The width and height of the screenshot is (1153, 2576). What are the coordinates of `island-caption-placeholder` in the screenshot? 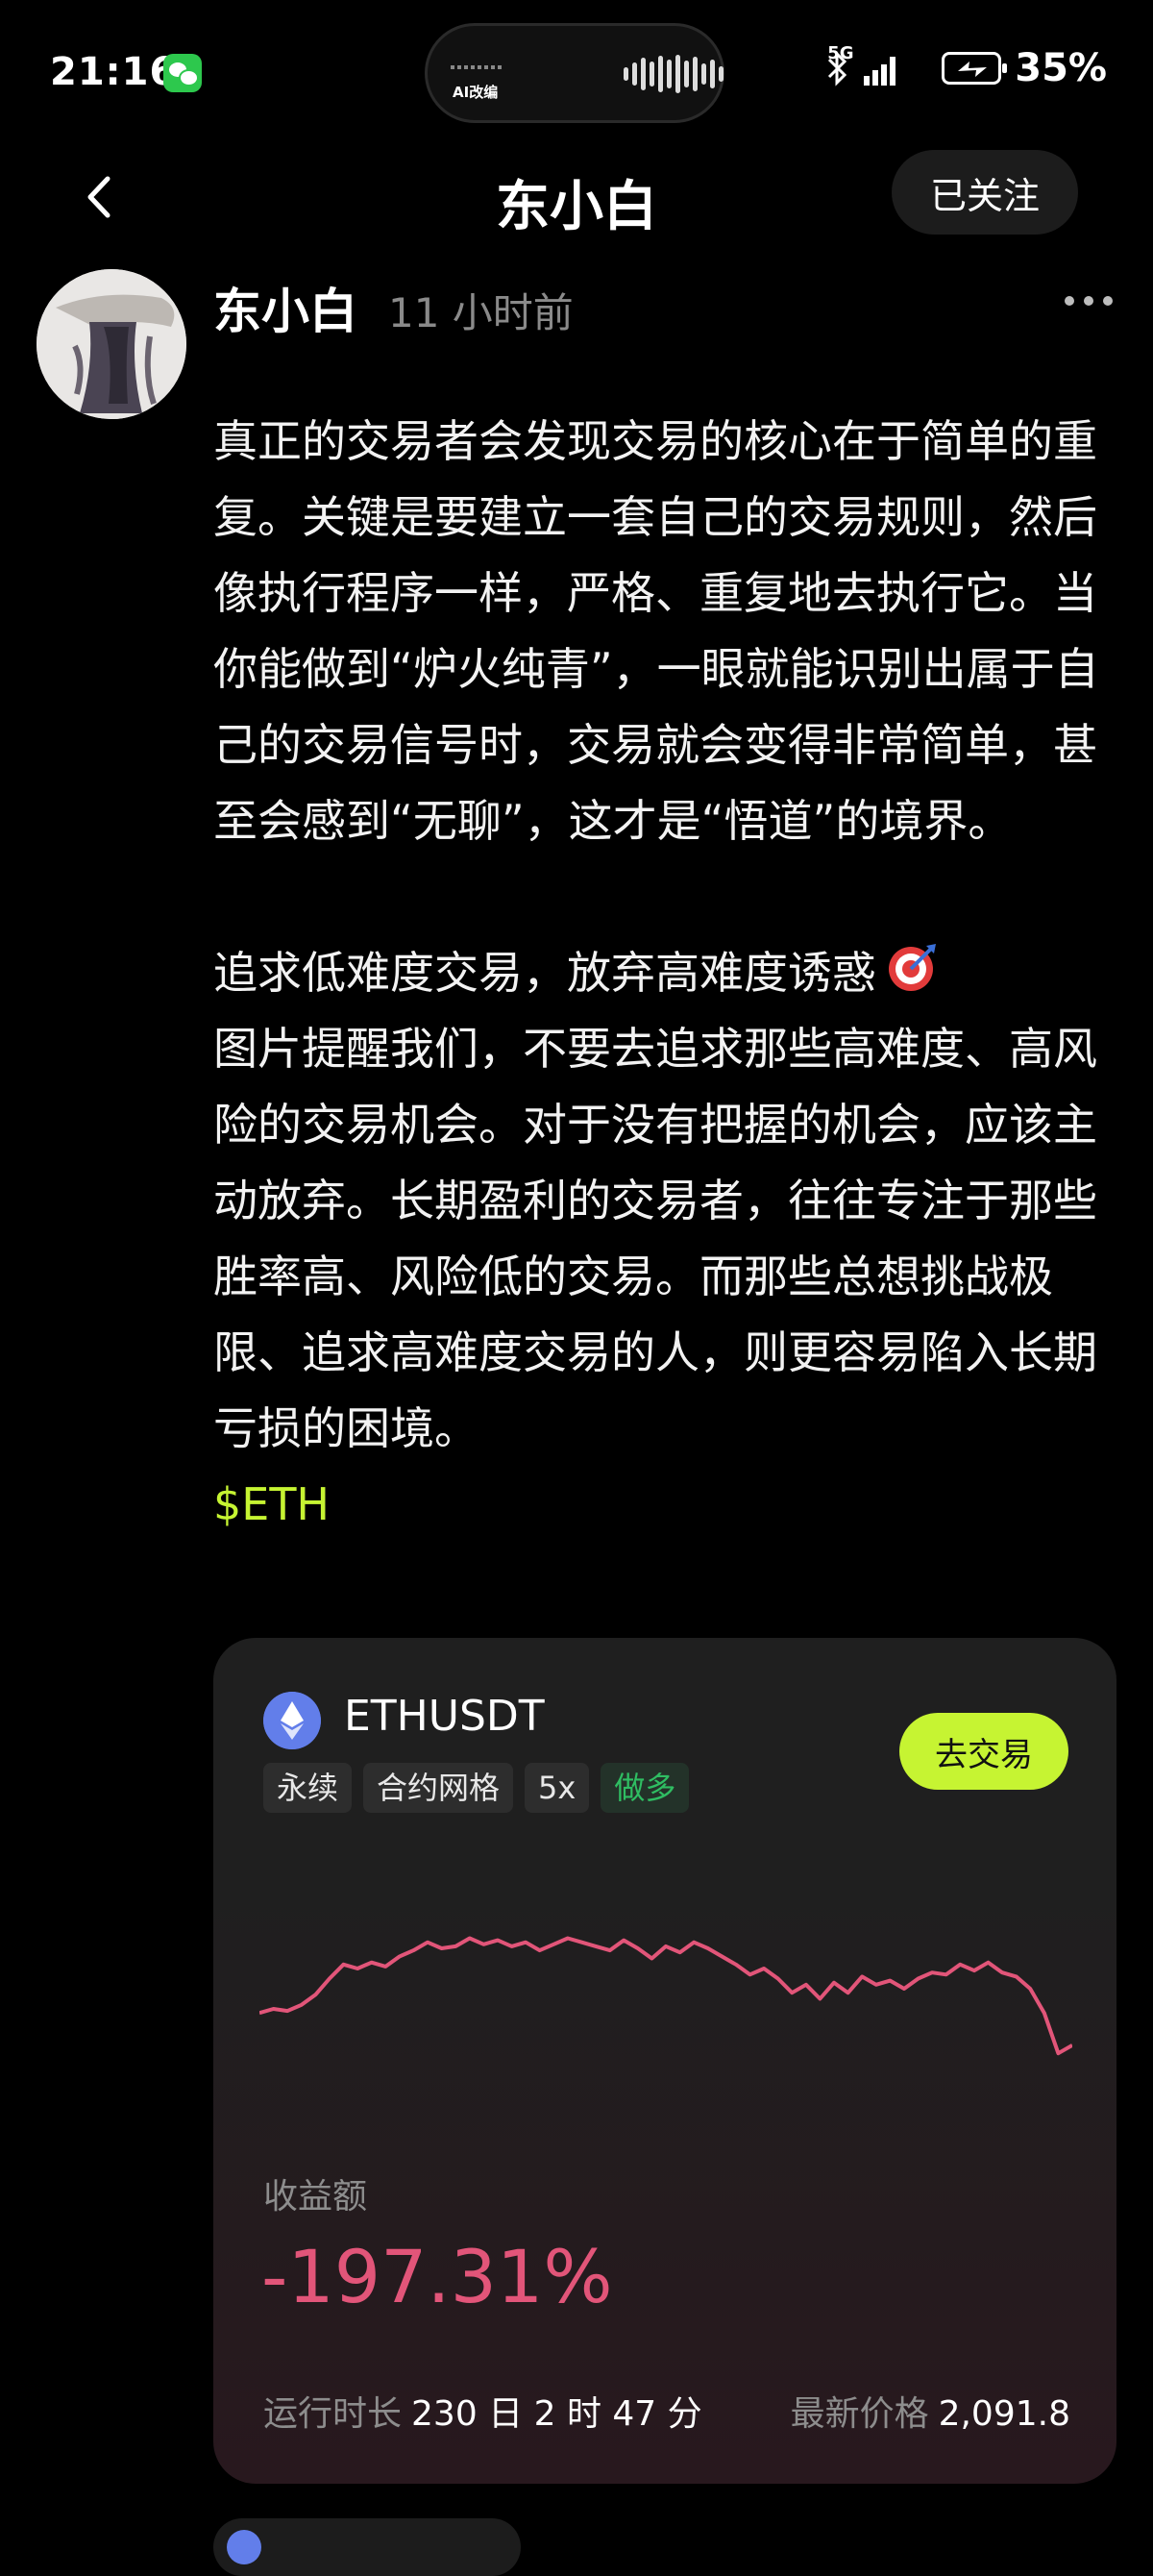 It's located at (489, 62).